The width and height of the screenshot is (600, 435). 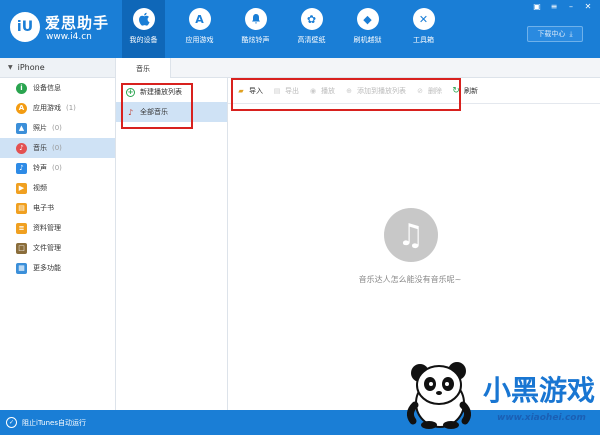 I want to click on minimize-icon: –, so click(x=571, y=7).